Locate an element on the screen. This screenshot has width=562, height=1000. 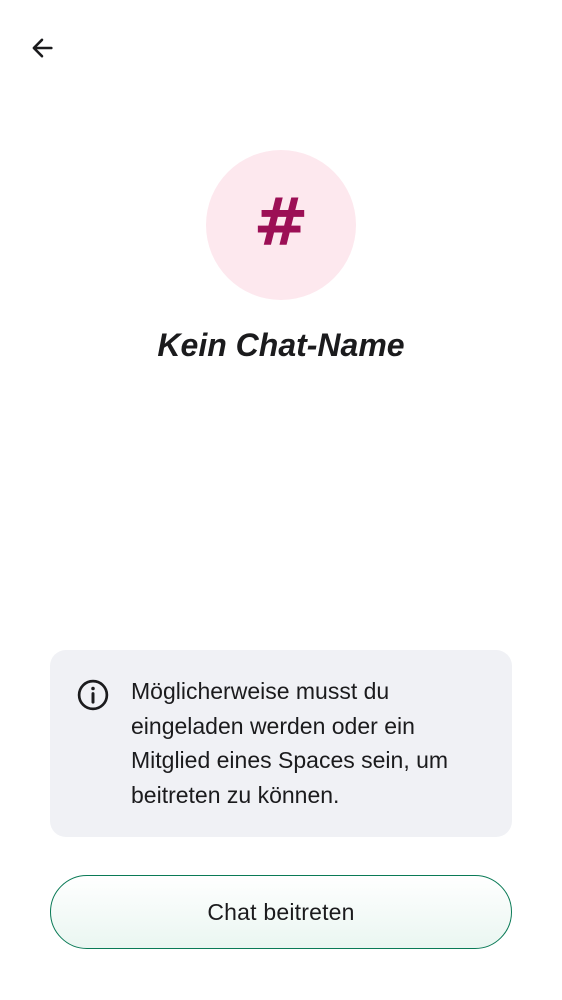
arrow-left-icon is located at coordinates (42, 50).